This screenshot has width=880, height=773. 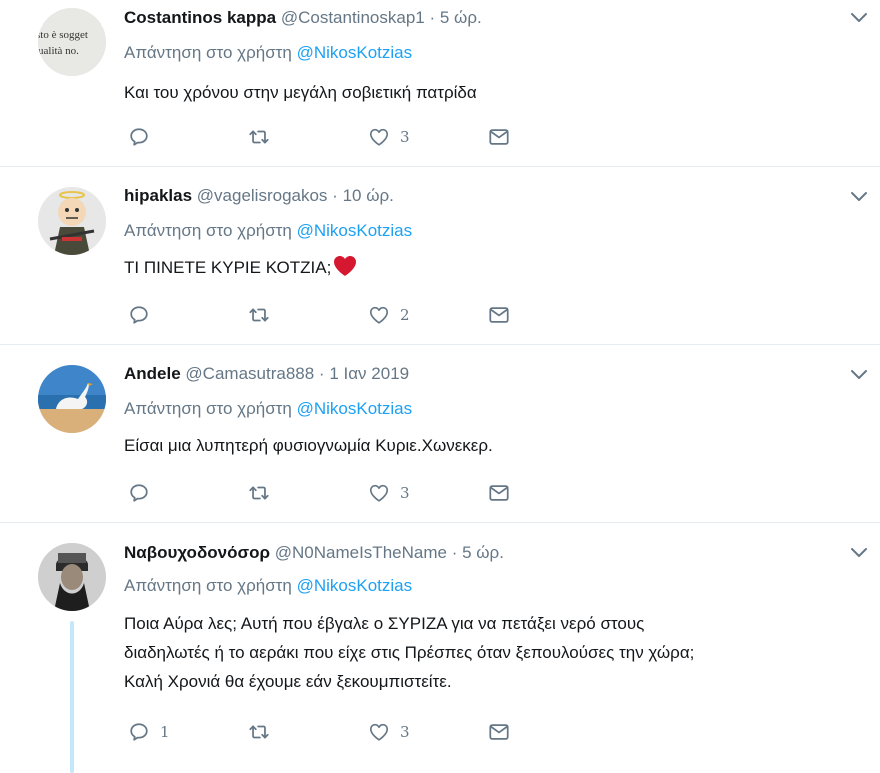 What do you see at coordinates (72, 42) in the screenshot?
I see `avatar: sto è sogget ualità no.` at bounding box center [72, 42].